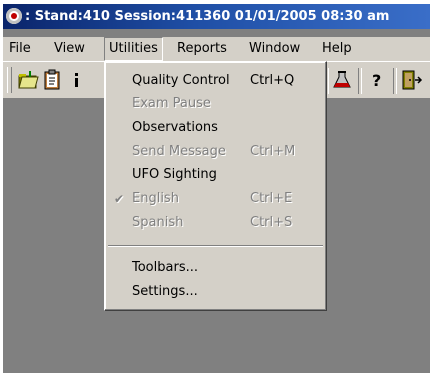  What do you see at coordinates (175, 127) in the screenshot?
I see `menu-item-label: Observations` at bounding box center [175, 127].